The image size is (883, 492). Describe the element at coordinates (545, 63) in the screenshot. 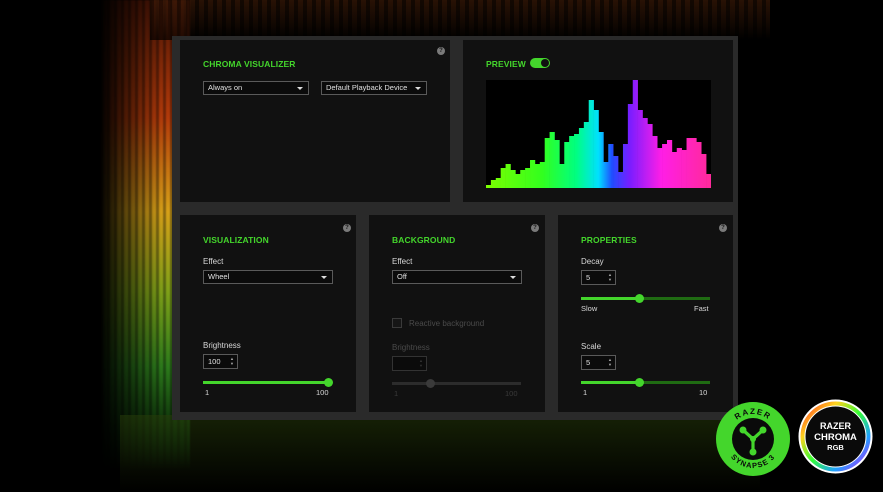

I see `toggle-knob` at that location.